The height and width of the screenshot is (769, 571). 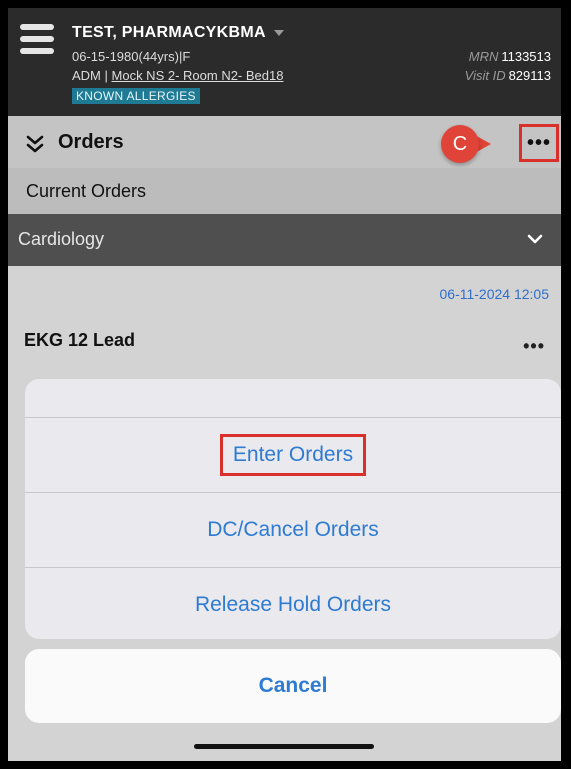 I want to click on mrn-value: 1133513, so click(x=526, y=56).